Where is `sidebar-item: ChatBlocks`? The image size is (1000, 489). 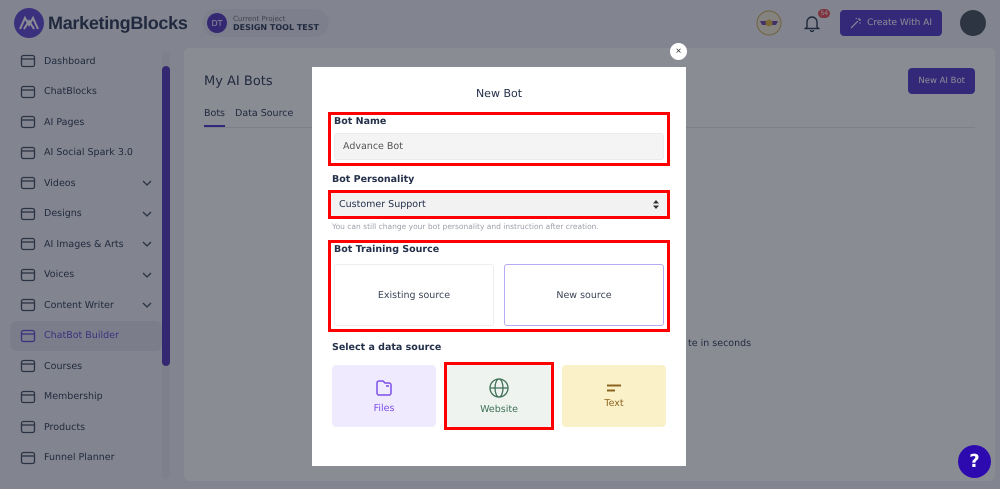 sidebar-item: ChatBlocks is located at coordinates (86, 91).